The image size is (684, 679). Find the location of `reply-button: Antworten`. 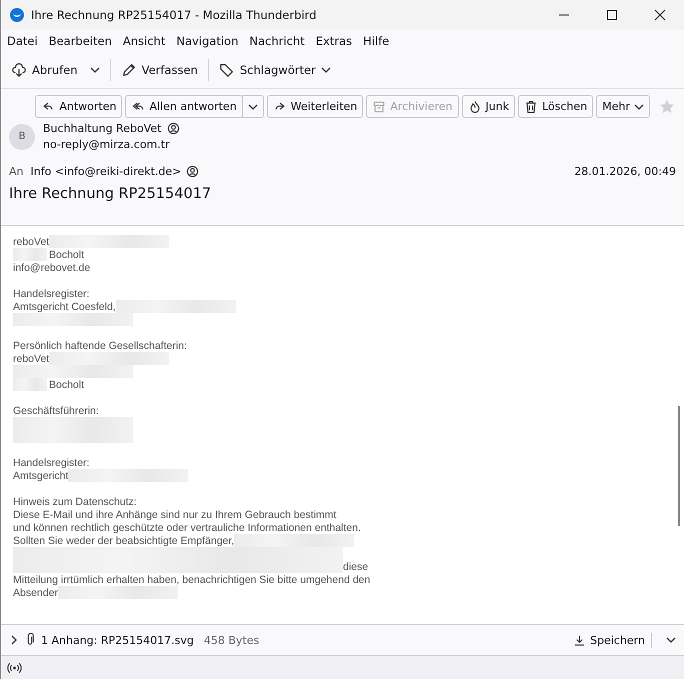

reply-button: Antworten is located at coordinates (78, 106).